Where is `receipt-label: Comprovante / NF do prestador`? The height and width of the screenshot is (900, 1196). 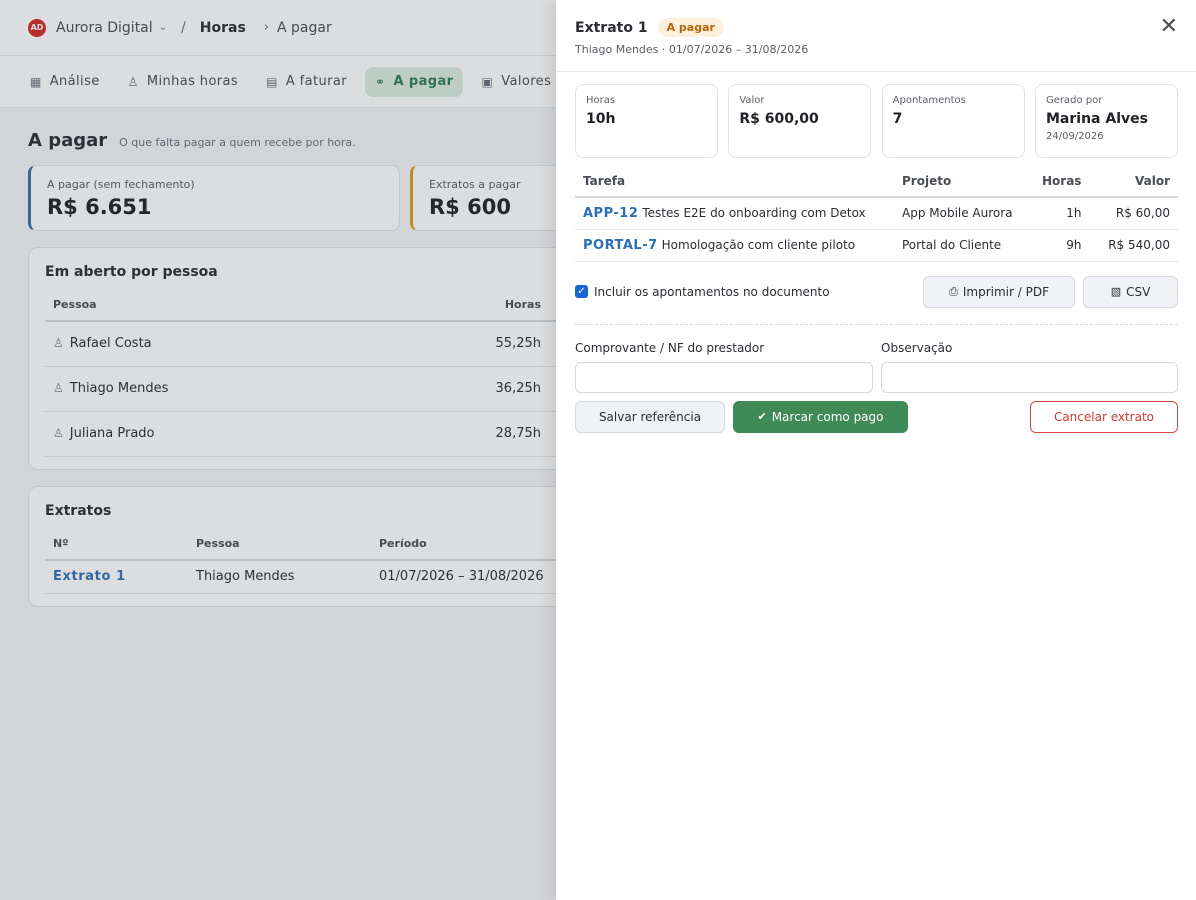 receipt-label: Comprovante / NF do prestador is located at coordinates (670, 347).